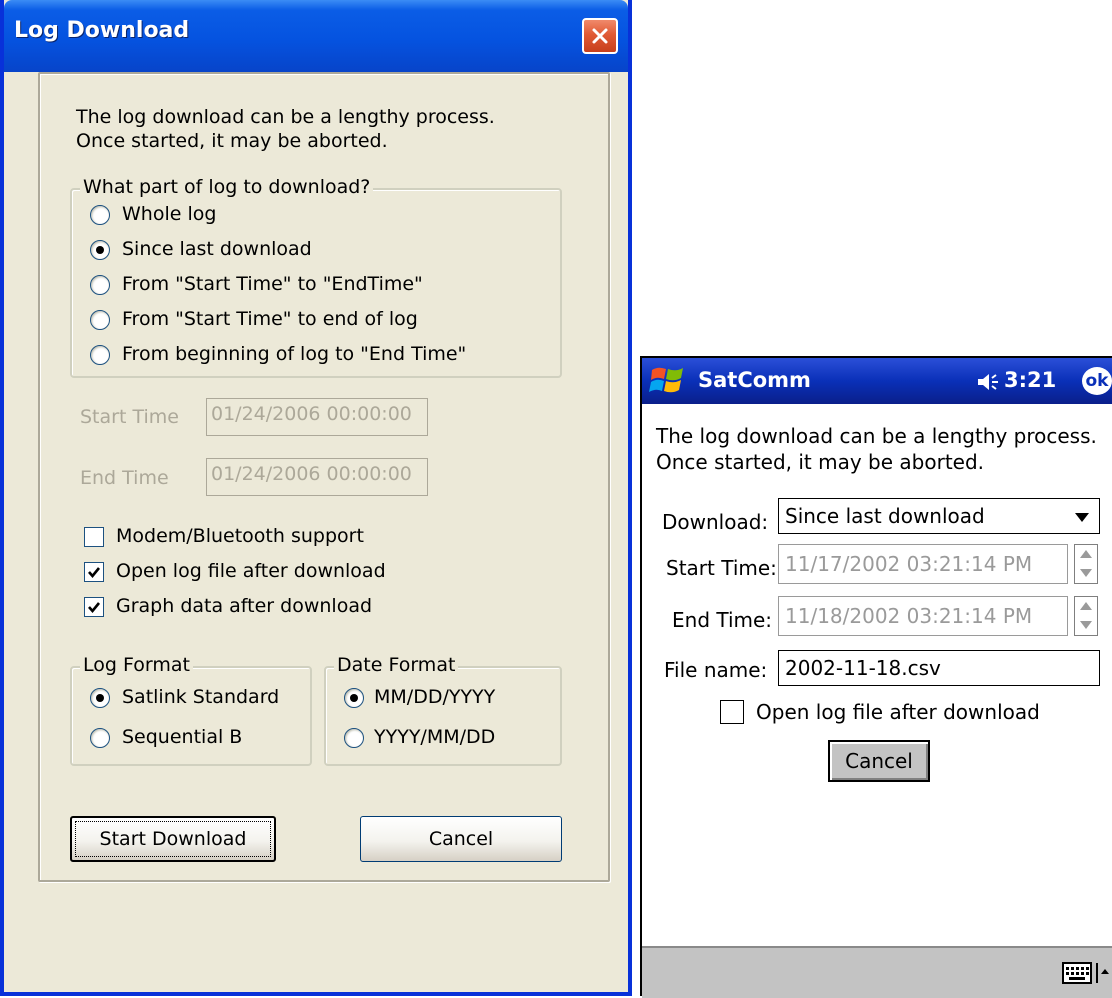 The width and height of the screenshot is (1112, 998). I want to click on modem-bluetooth-checkbox, so click(94, 537).